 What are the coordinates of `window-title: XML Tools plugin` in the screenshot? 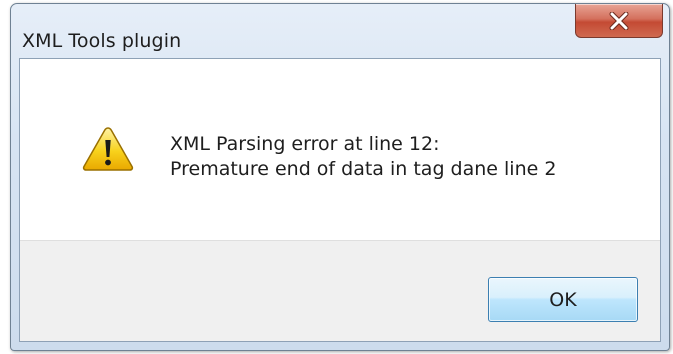 It's located at (102, 41).